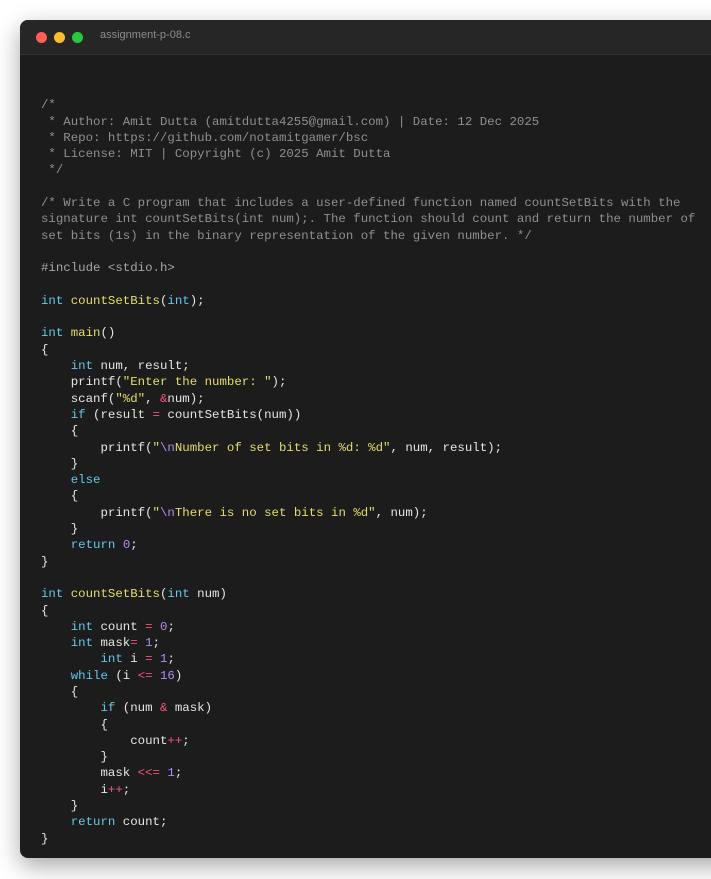 The image size is (711, 879). I want to click on code-line: #include <stdio.h>, so click(368, 268).